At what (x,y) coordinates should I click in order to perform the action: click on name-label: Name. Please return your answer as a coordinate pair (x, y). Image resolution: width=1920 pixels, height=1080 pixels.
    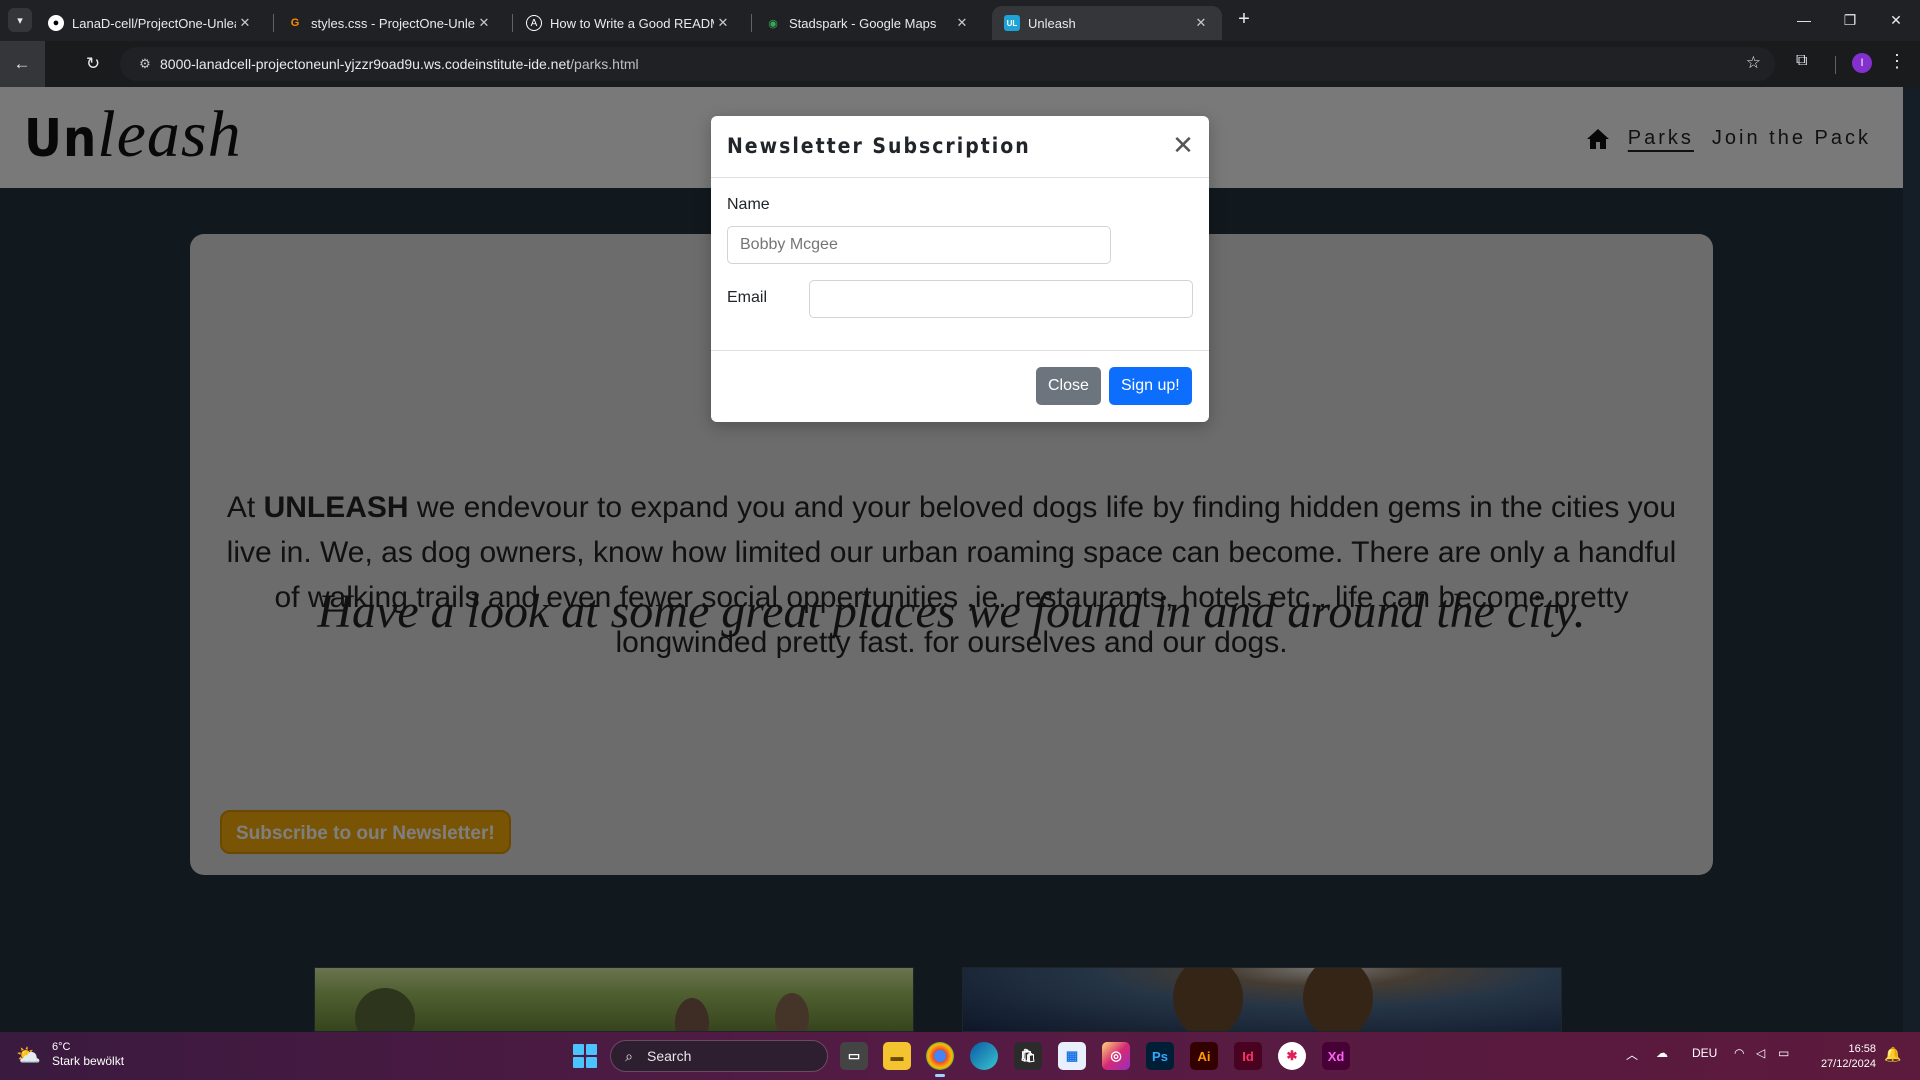
    Looking at the image, I should click on (748, 204).